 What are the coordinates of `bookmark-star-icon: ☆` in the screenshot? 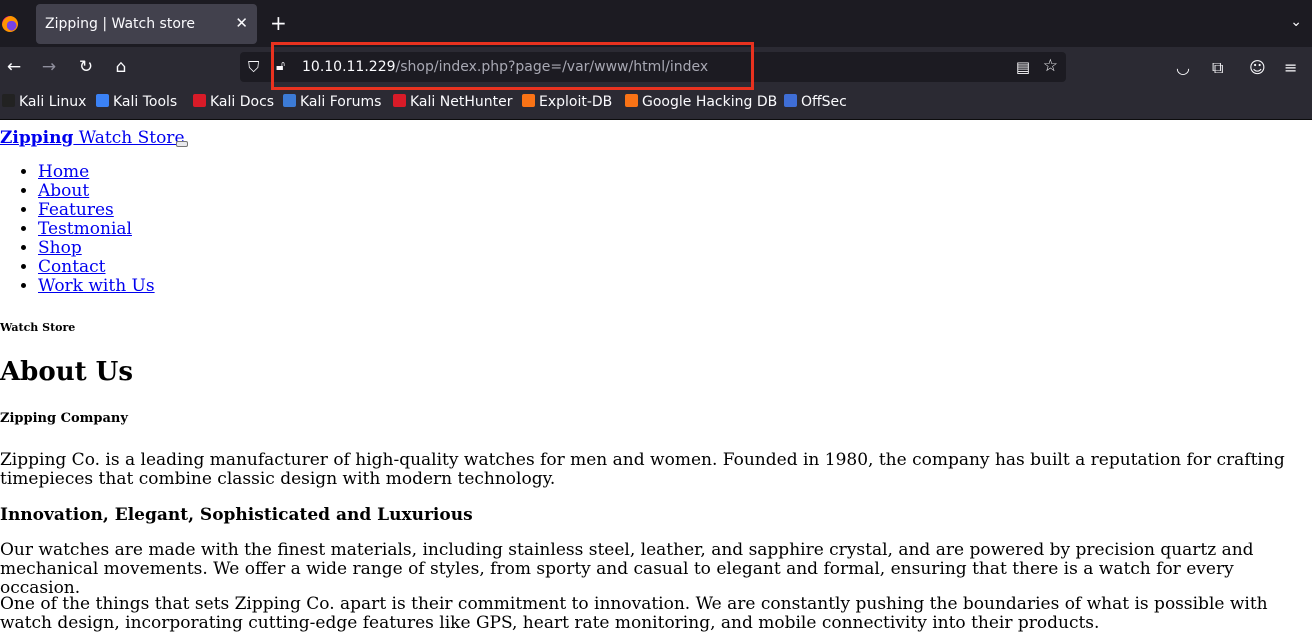 It's located at (1050, 66).